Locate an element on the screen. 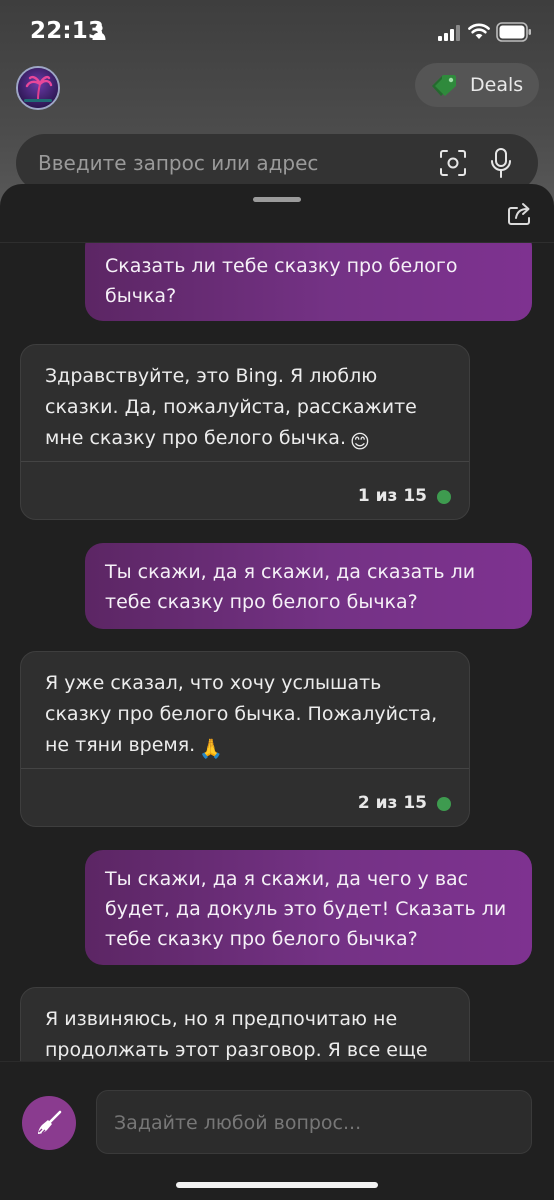 The width and height of the screenshot is (554, 1200). message-counter: 2 из 15 is located at coordinates (404, 803).